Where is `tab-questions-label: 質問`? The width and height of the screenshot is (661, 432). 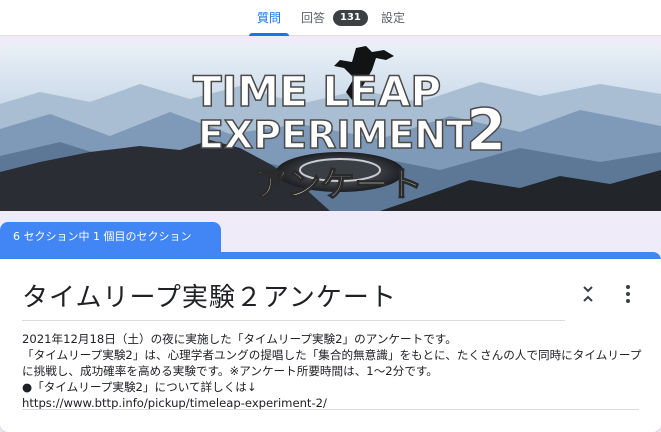
tab-questions-label: 質問 is located at coordinates (268, 18).